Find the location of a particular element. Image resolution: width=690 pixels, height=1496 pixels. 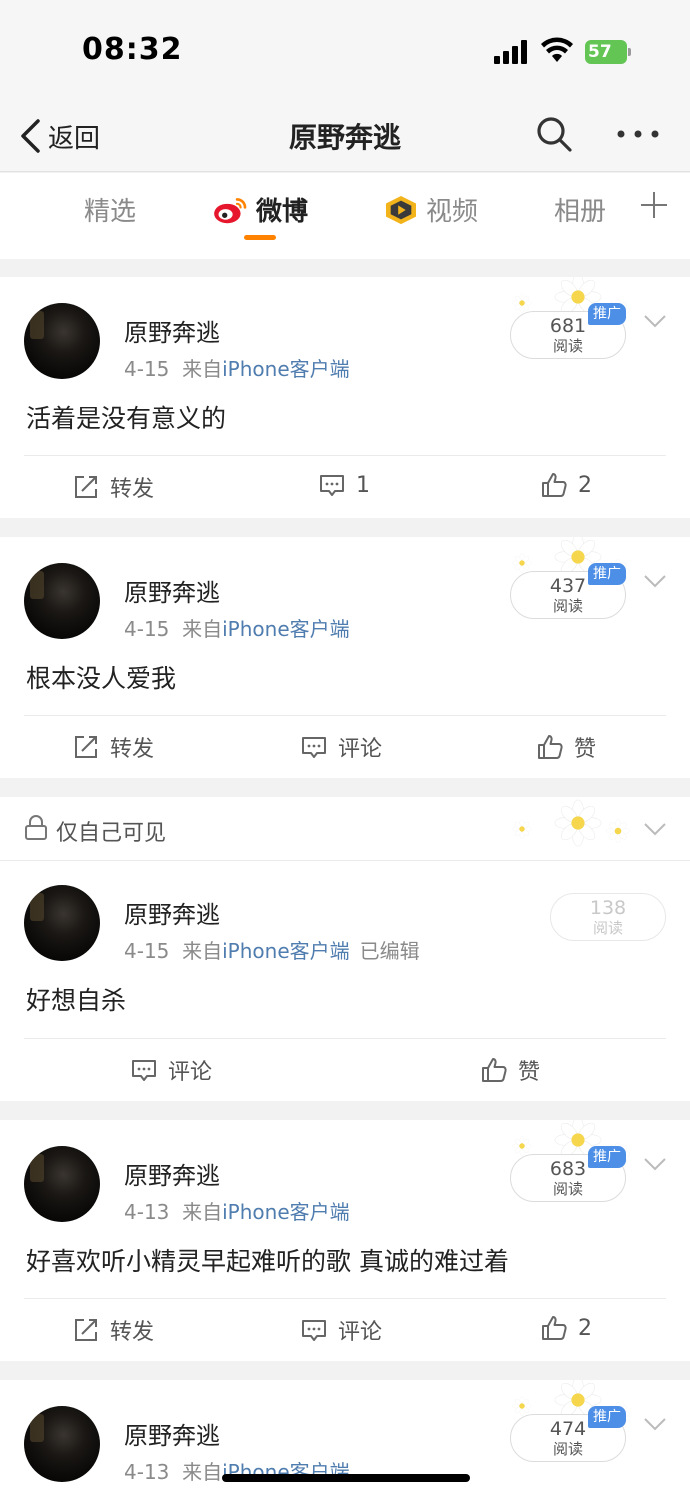

page-title: 原野奔逃 is located at coordinates (344, 137).